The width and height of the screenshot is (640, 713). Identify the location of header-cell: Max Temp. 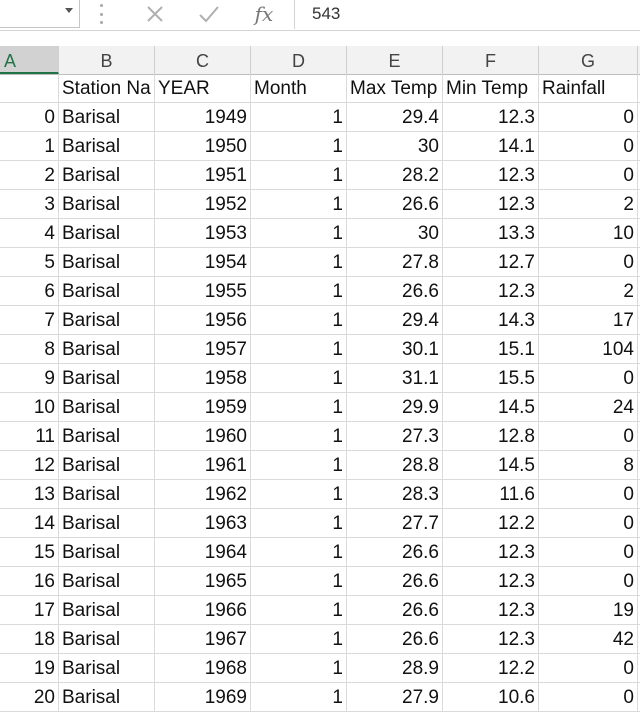
(395, 88).